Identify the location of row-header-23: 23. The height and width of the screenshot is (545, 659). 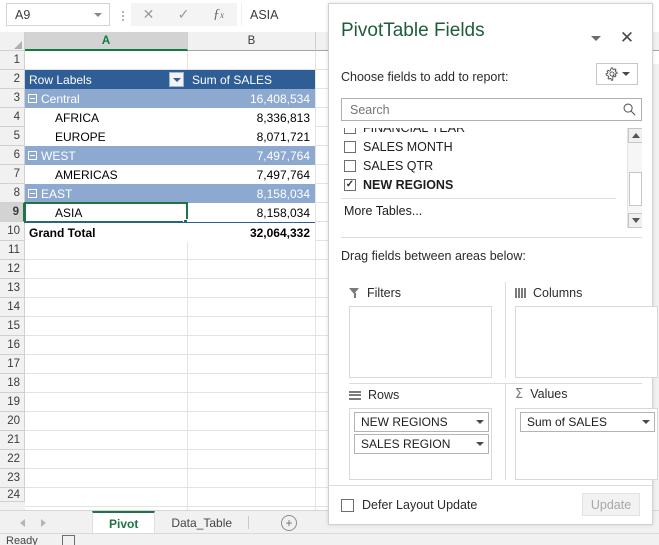
(12, 478).